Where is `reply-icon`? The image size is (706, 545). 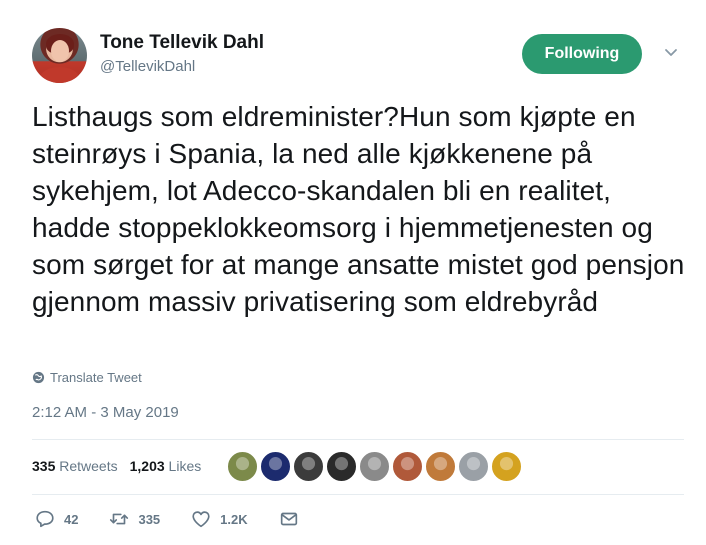 reply-icon is located at coordinates (45, 519).